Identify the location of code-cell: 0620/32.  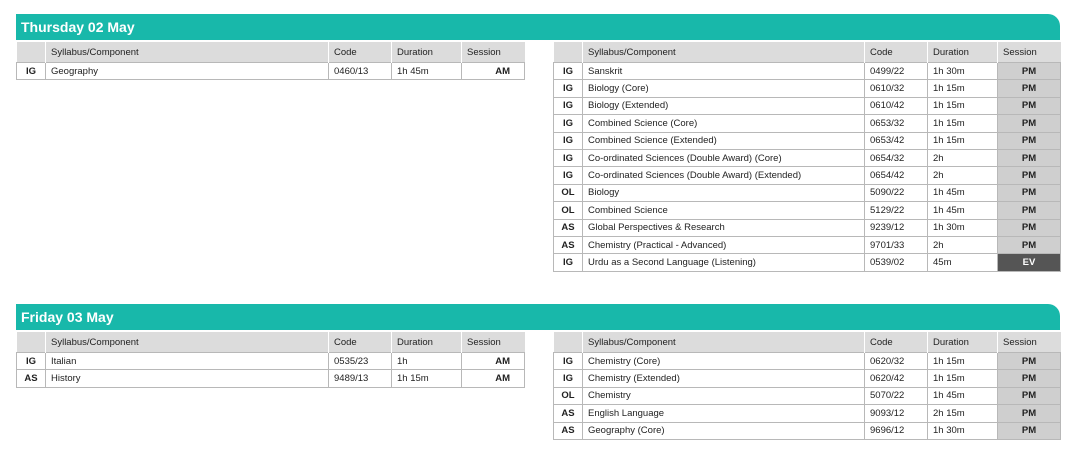
(896, 361).